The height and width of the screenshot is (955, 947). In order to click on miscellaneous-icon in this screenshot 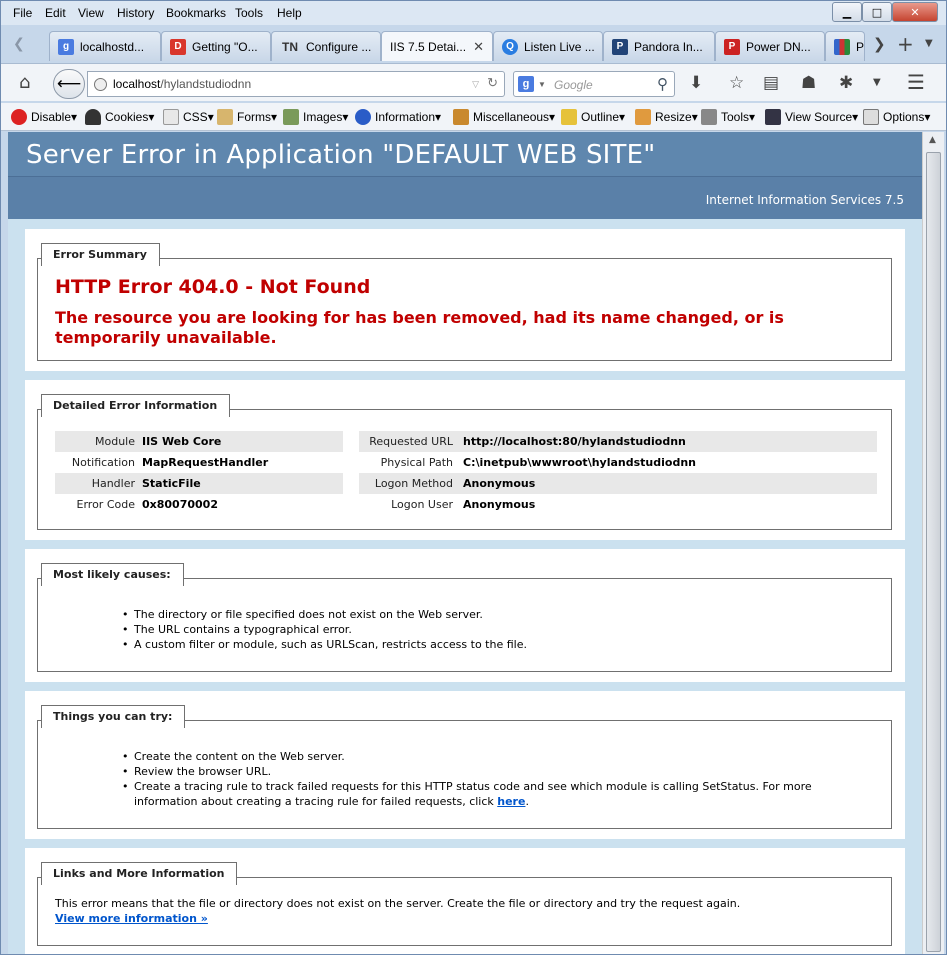, I will do `click(461, 117)`.